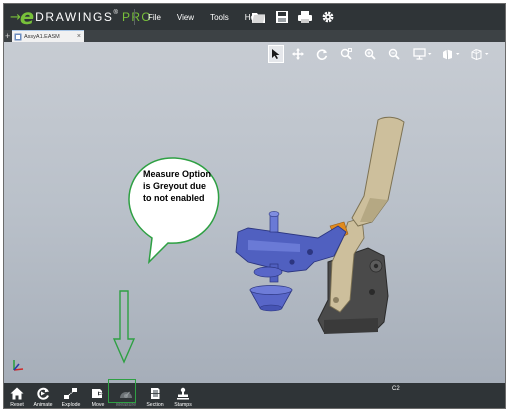  I want to click on quick-access-toolbar, so click(296, 17).